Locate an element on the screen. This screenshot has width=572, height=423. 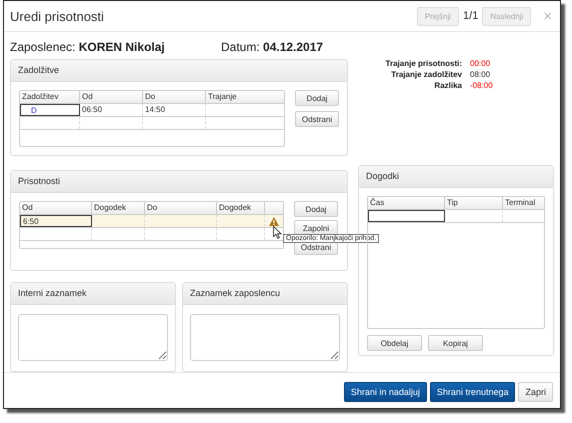
events-button: Obdelaj is located at coordinates (394, 343).